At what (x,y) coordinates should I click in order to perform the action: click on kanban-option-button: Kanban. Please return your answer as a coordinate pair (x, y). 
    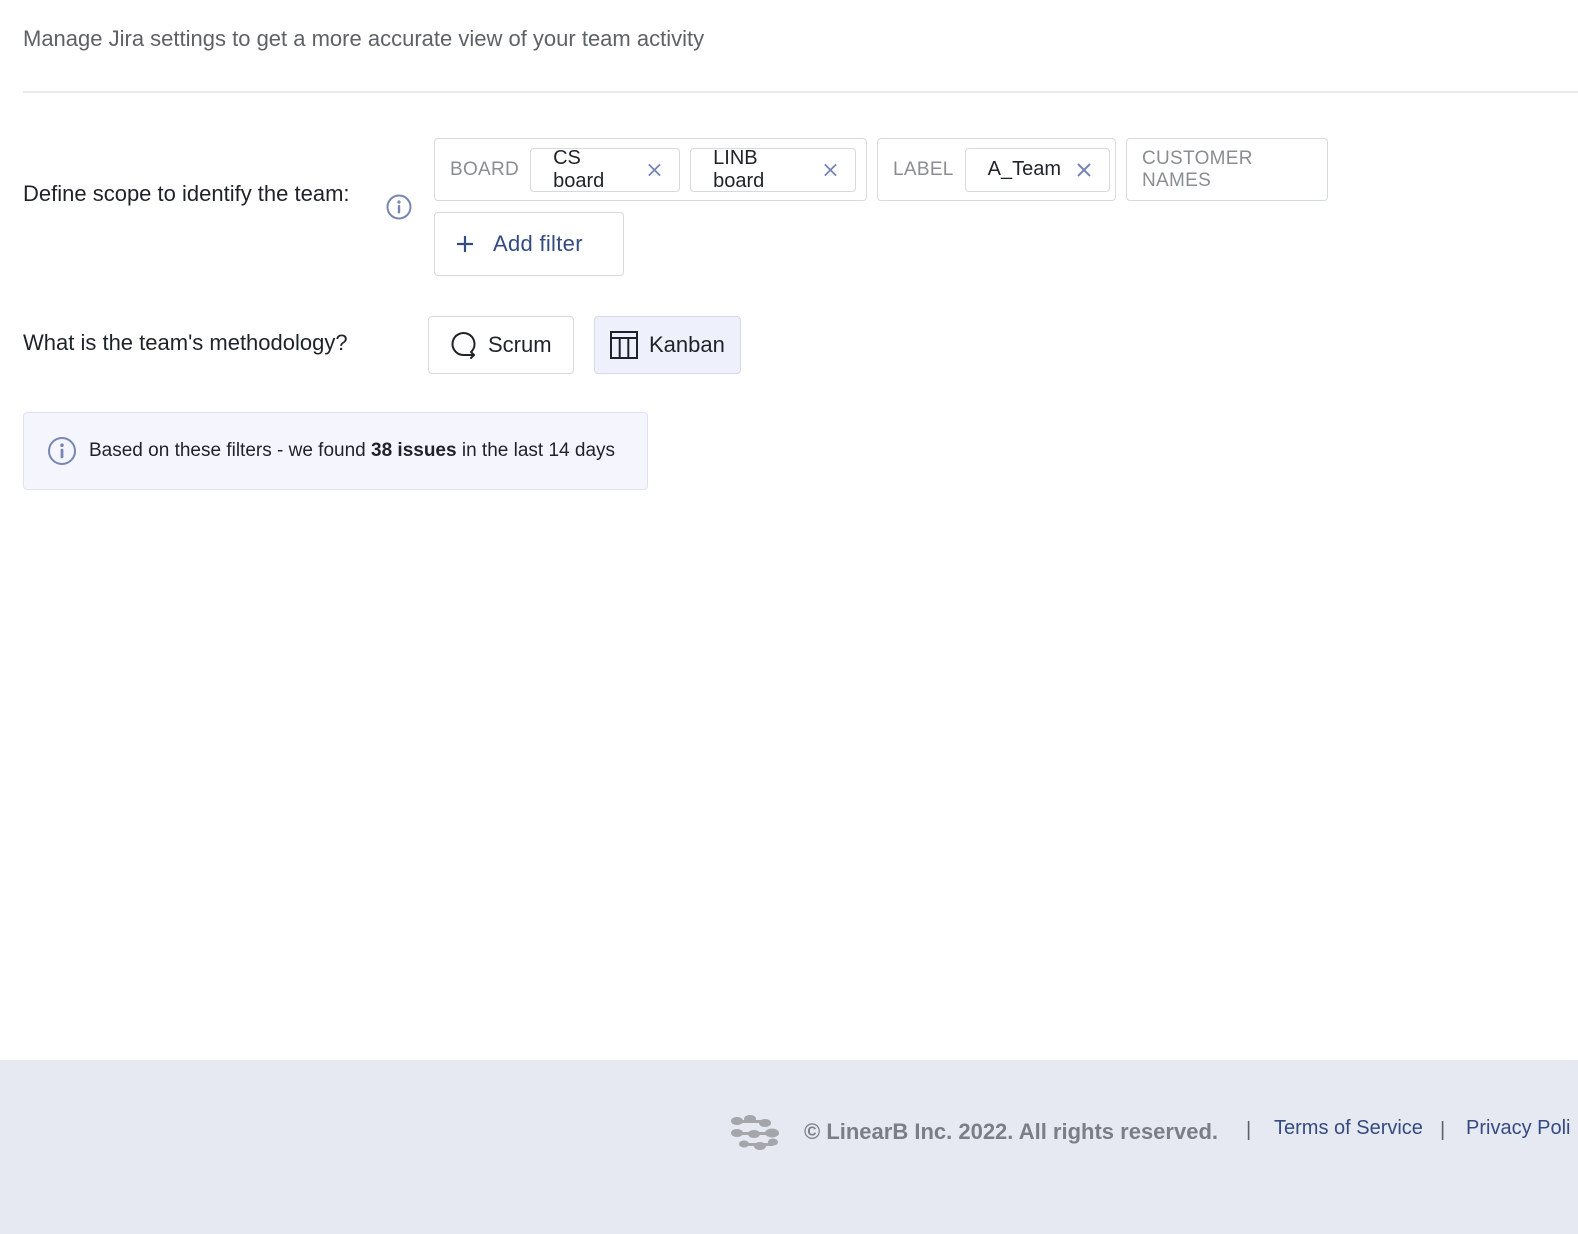
    Looking at the image, I should click on (667, 345).